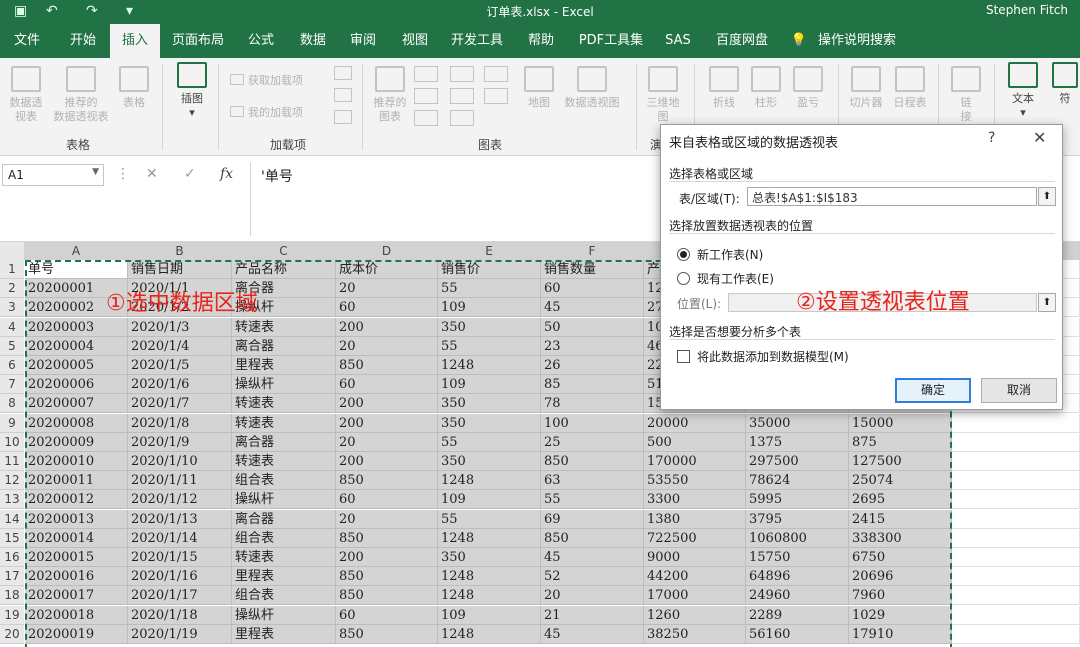  What do you see at coordinates (489, 251) in the screenshot?
I see `column-header: E` at bounding box center [489, 251].